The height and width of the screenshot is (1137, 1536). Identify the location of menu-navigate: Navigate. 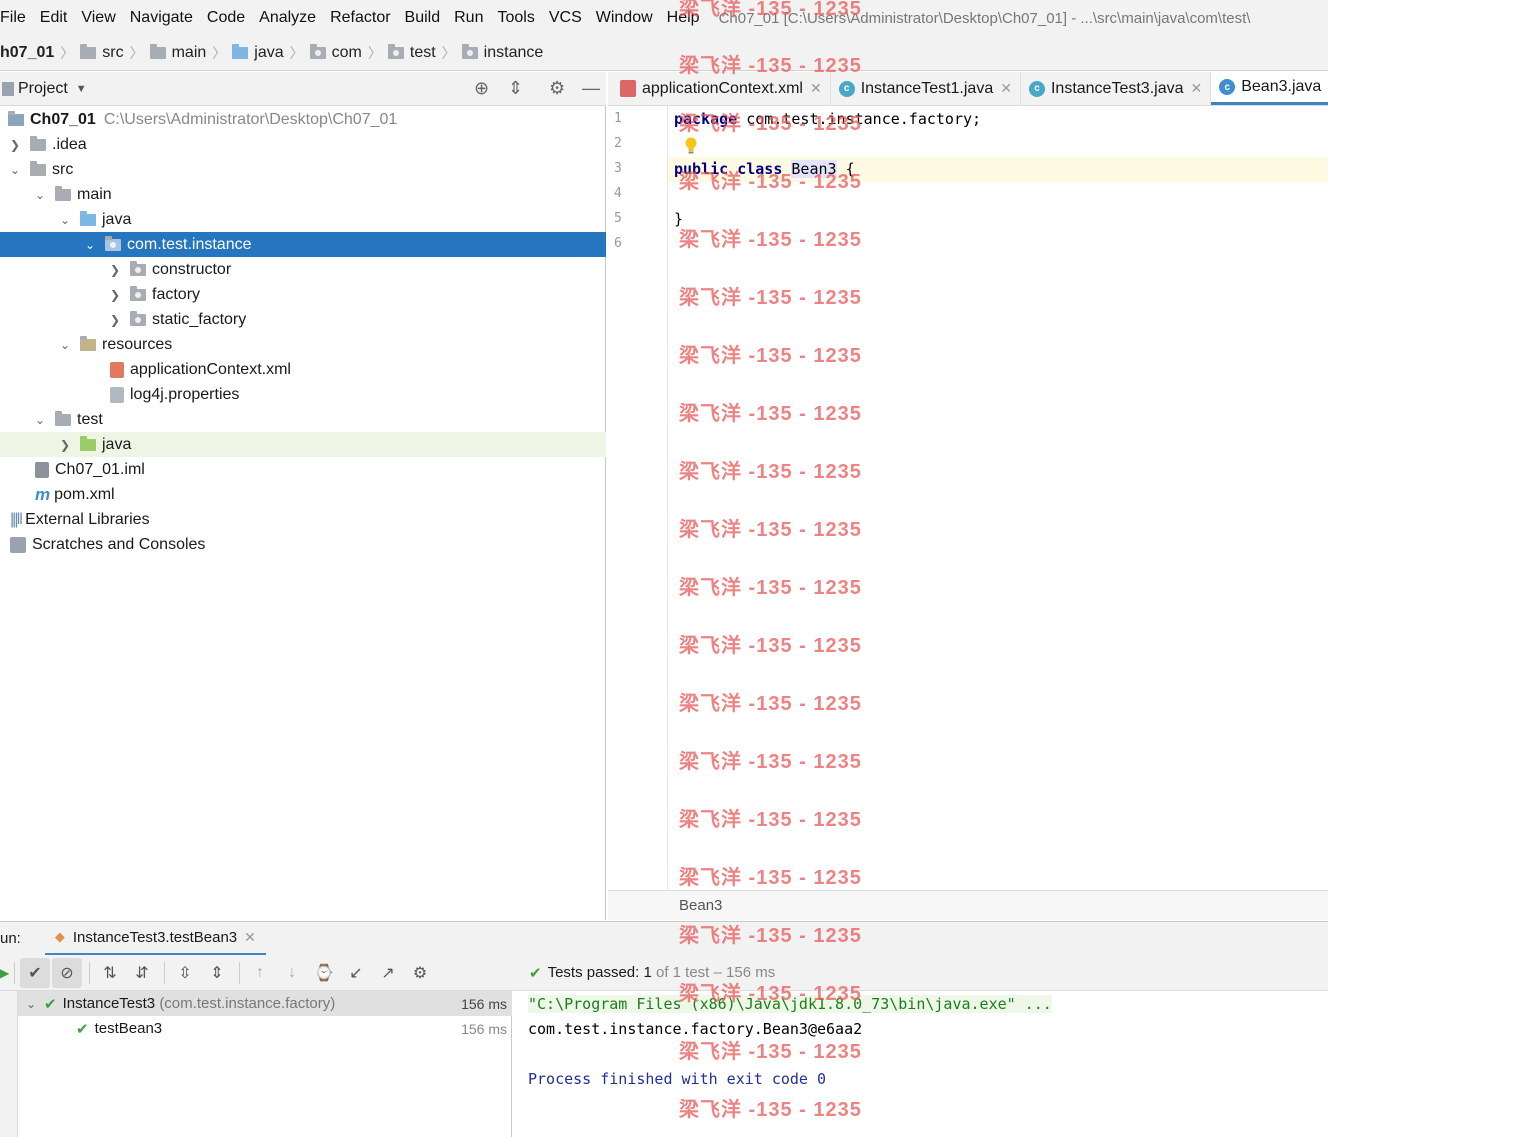
(161, 18).